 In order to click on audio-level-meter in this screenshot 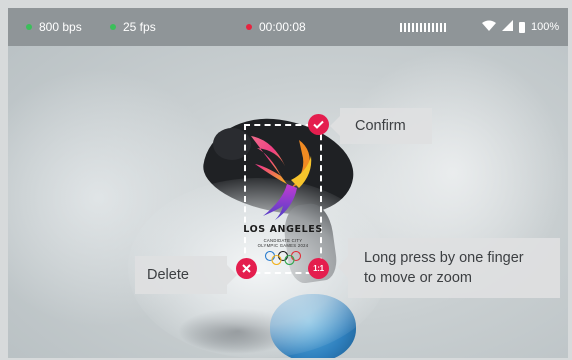, I will do `click(423, 27)`.